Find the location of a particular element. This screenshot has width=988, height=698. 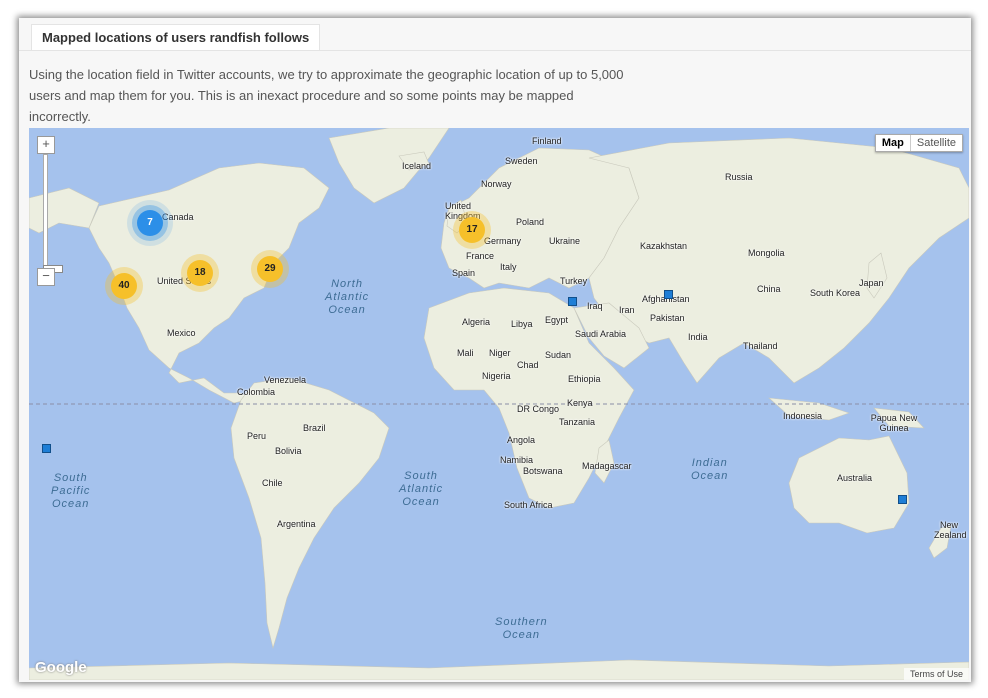

map-label-colombia: Colombia is located at coordinates (256, 392).